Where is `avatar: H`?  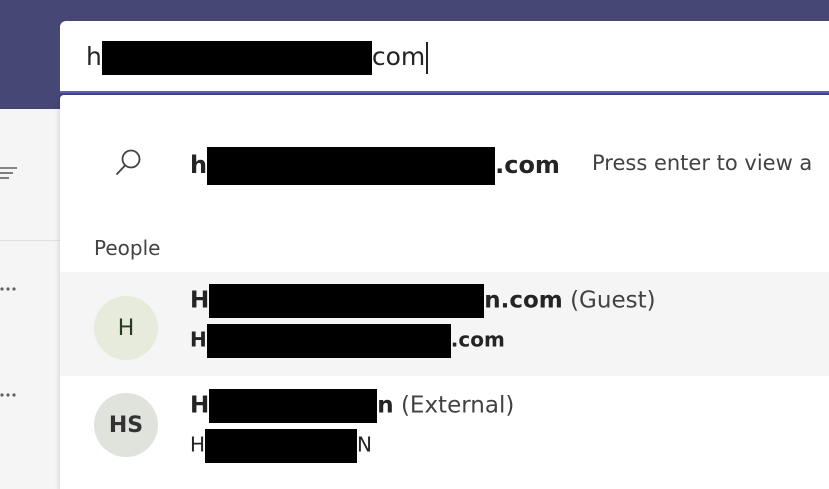 avatar: H is located at coordinates (126, 328).